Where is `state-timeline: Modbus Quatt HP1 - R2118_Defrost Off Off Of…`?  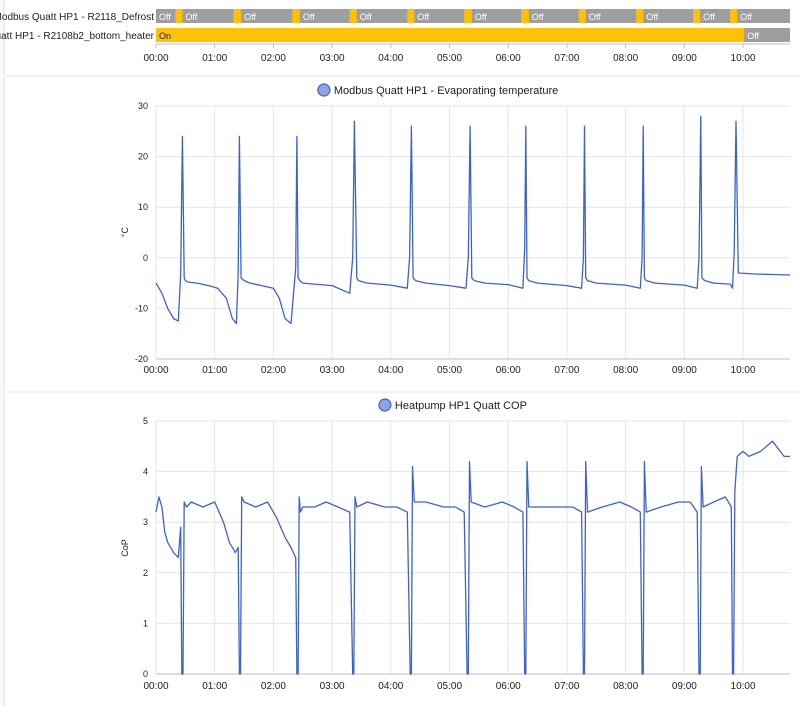 state-timeline: Modbus Quatt HP1 - R2118_Defrost Off Off Of… is located at coordinates (395, 25).